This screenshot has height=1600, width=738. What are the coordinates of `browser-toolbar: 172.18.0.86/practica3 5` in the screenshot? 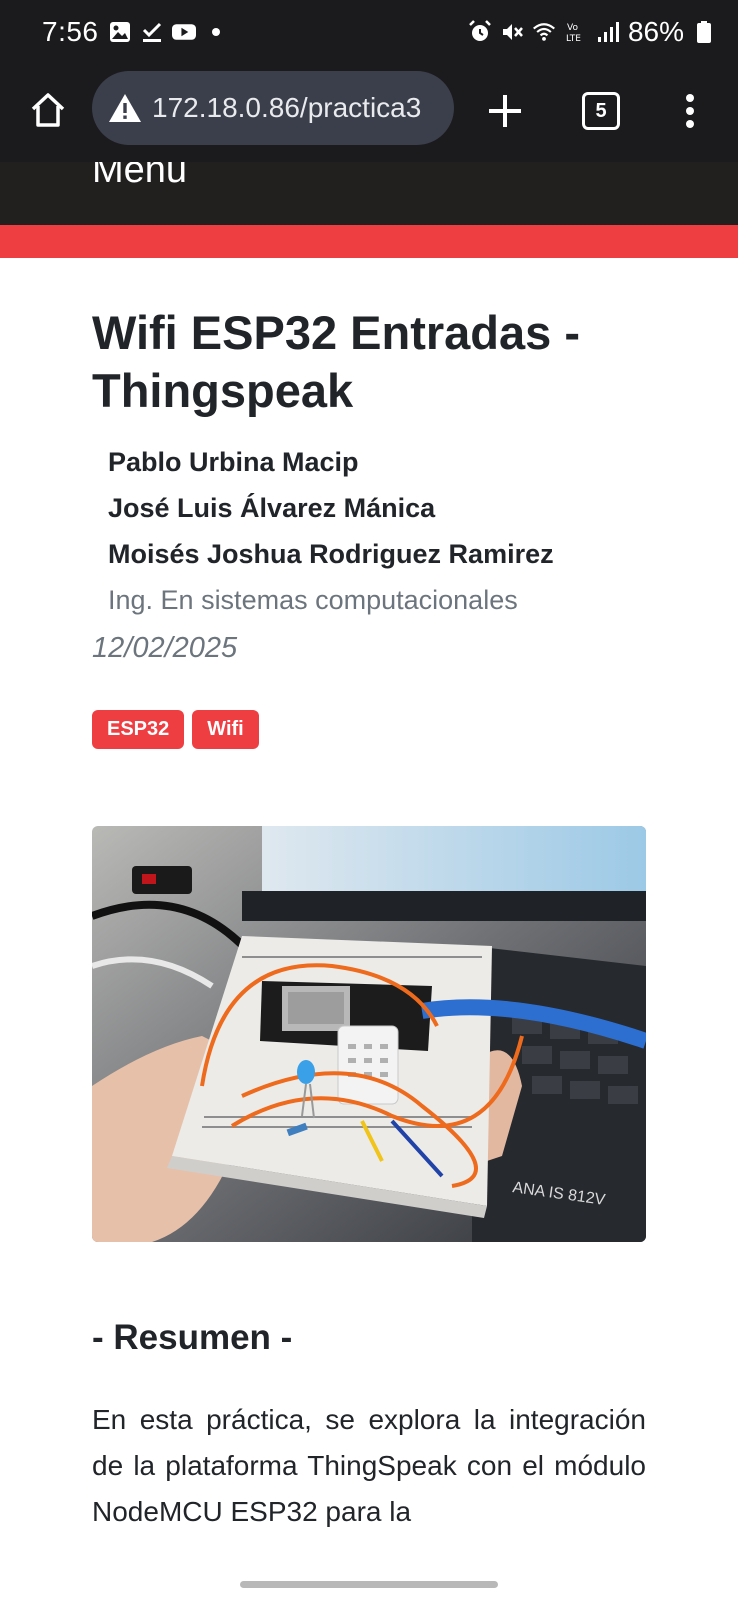 It's located at (369, 115).